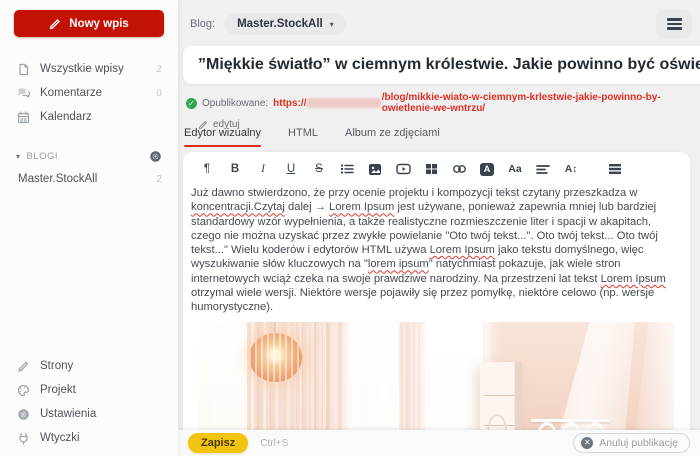  I want to click on sidebar-item-blog-master-stockall: Master.StockAll 2, so click(89, 179).